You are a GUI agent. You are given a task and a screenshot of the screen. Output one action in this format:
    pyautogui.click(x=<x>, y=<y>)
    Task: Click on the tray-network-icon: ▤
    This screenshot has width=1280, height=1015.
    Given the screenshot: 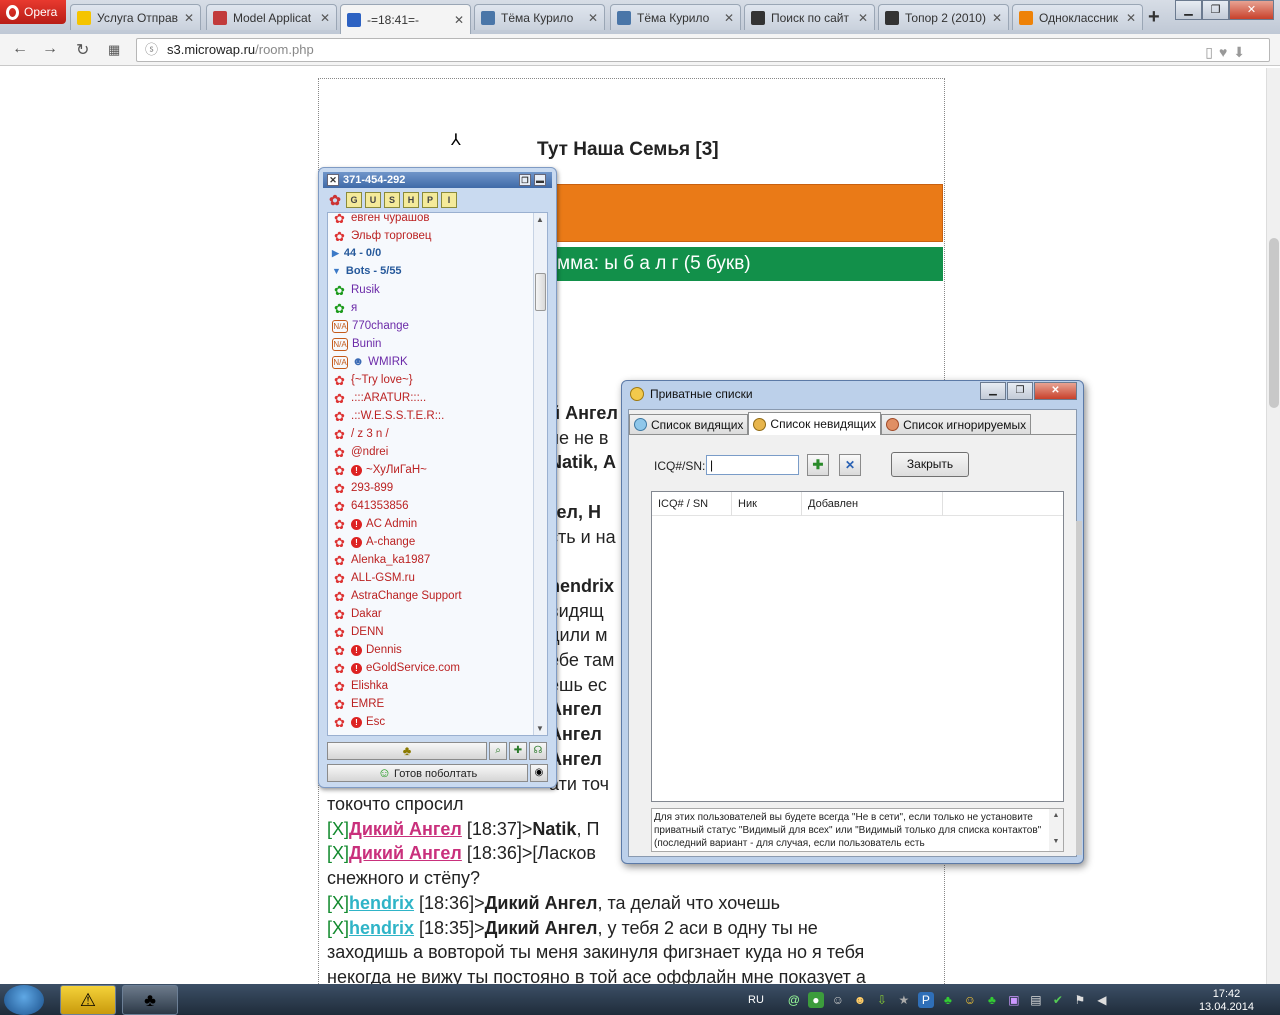 What is the action you would take?
    pyautogui.click(x=1036, y=1000)
    